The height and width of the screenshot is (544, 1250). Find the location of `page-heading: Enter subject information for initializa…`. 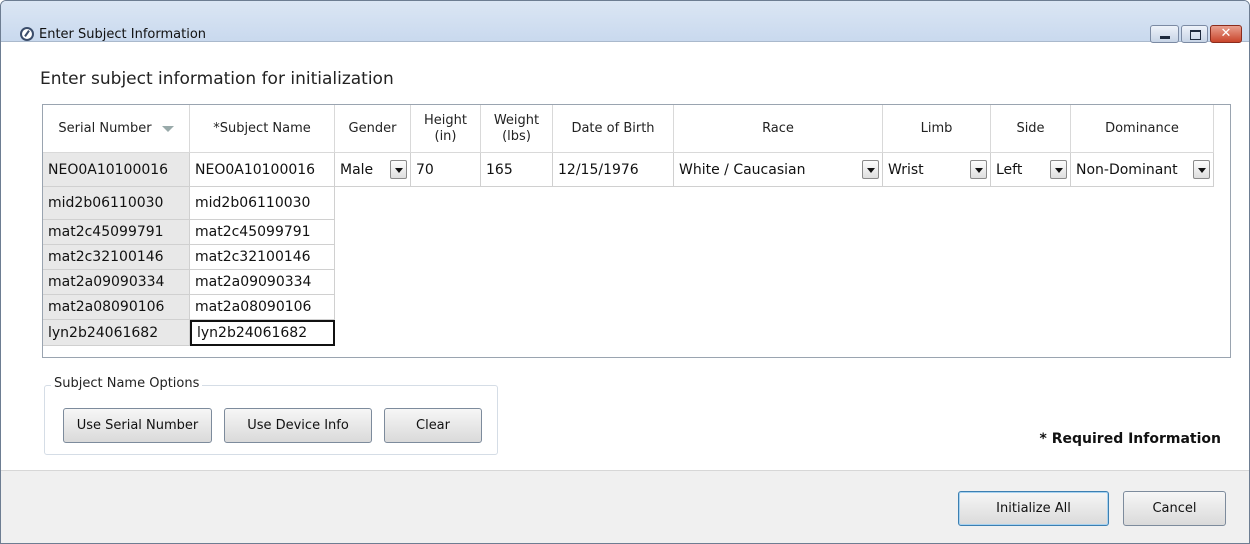

page-heading: Enter subject information for initializa… is located at coordinates (217, 79).